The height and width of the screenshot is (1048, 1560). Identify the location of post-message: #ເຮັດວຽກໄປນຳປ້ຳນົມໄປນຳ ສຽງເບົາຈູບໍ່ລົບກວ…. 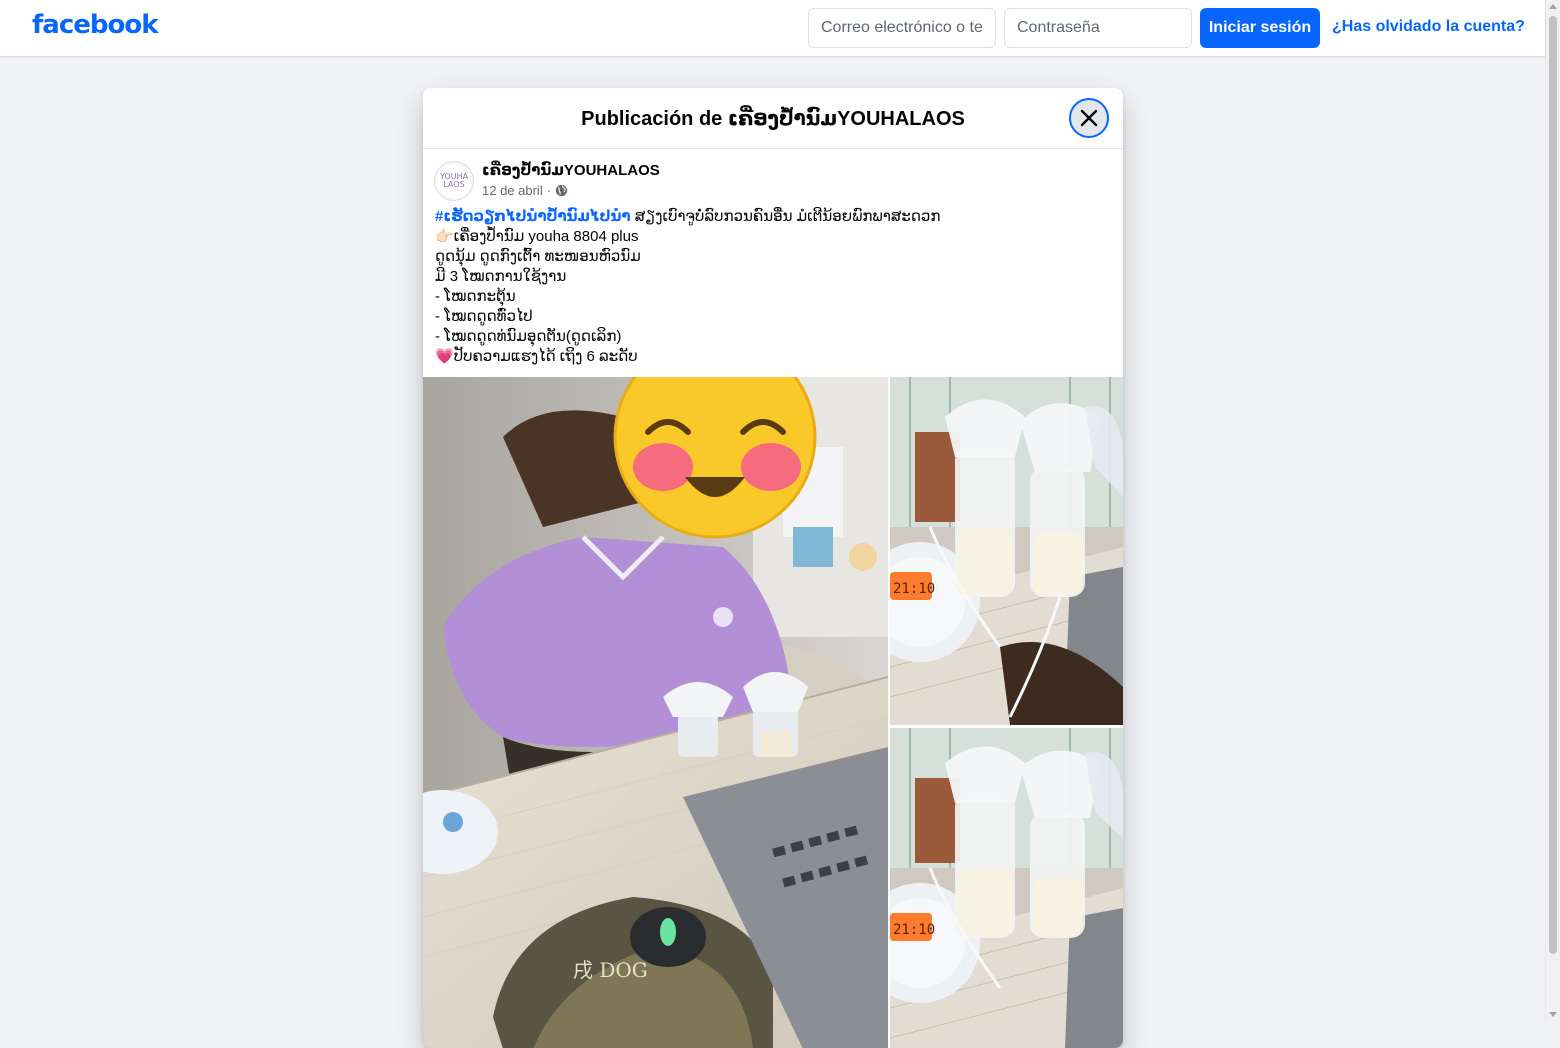
(773, 291).